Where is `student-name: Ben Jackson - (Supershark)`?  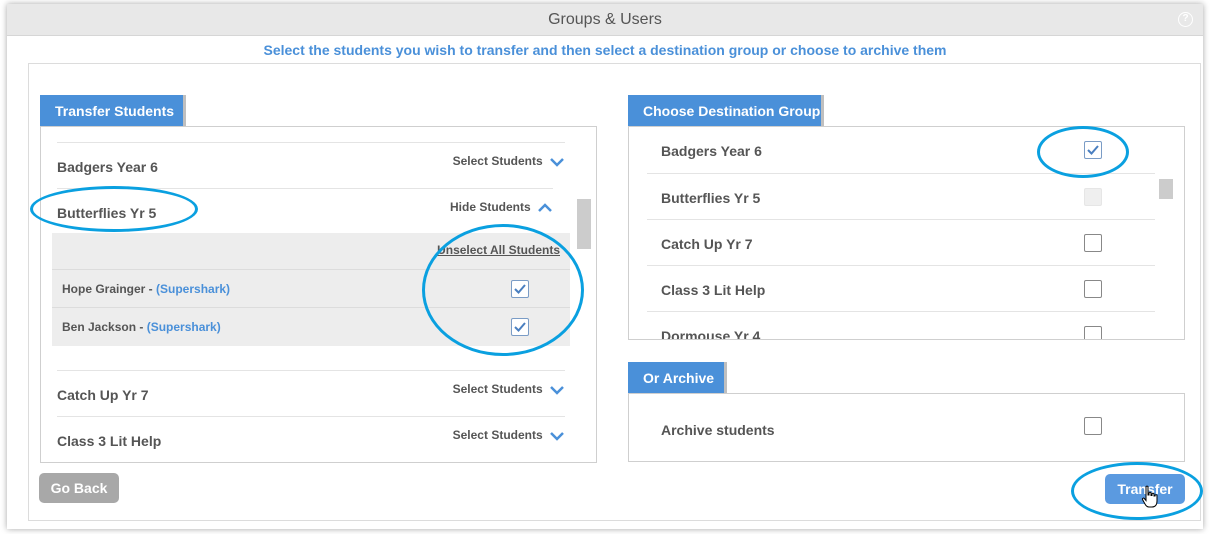
student-name: Ben Jackson - (Supershark) is located at coordinates (141, 327).